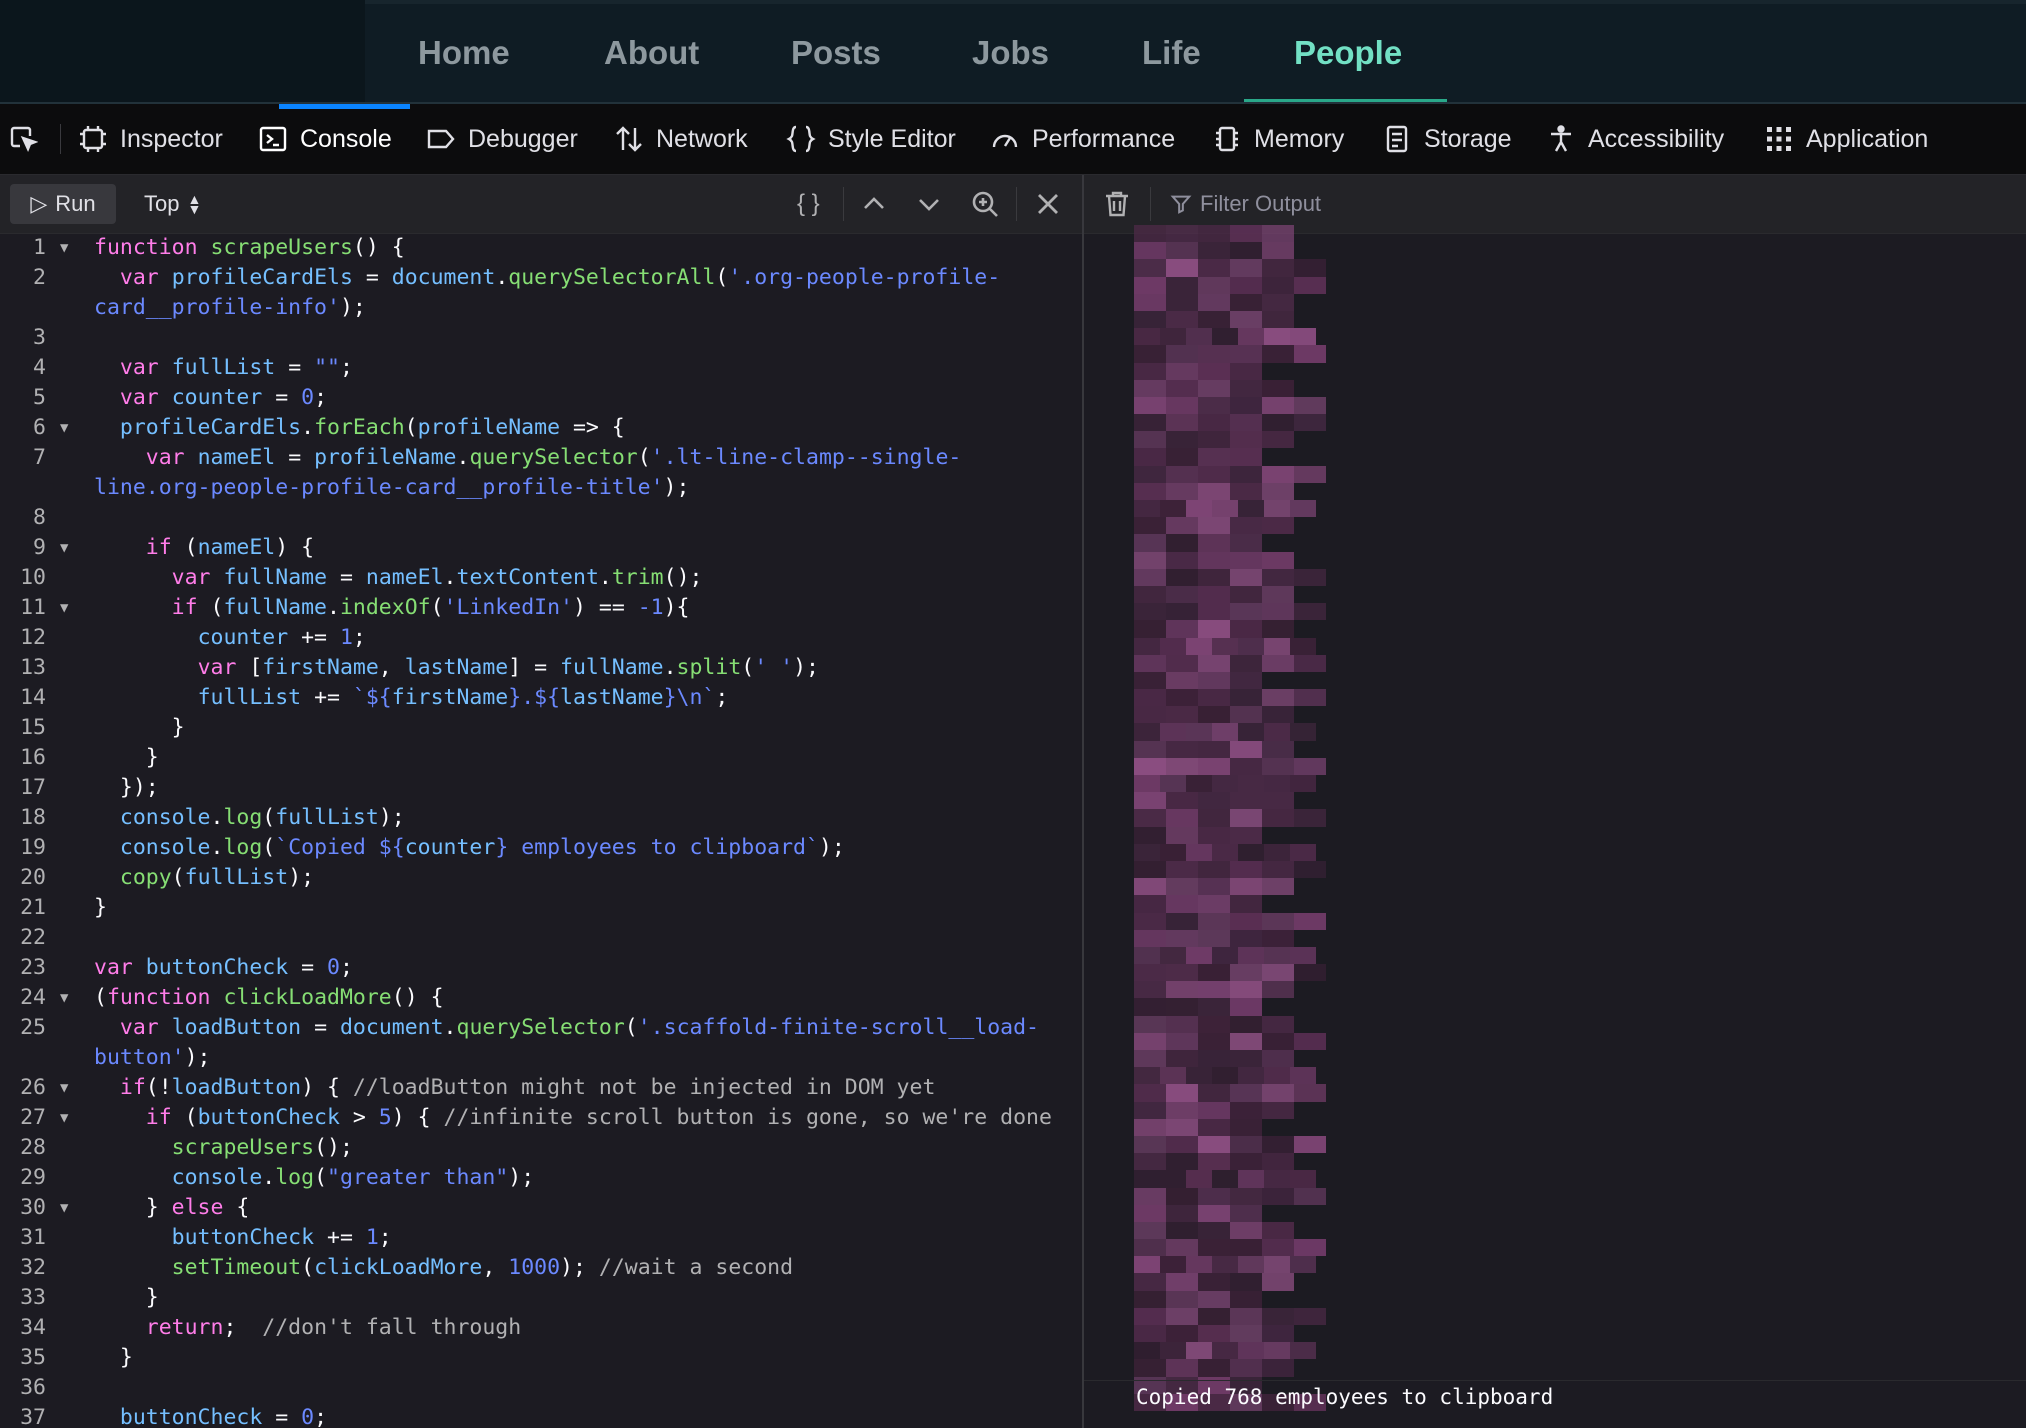 This screenshot has width=2026, height=1428. Describe the element at coordinates (63, 204) in the screenshot. I see `run-button: ▷ Run` at that location.